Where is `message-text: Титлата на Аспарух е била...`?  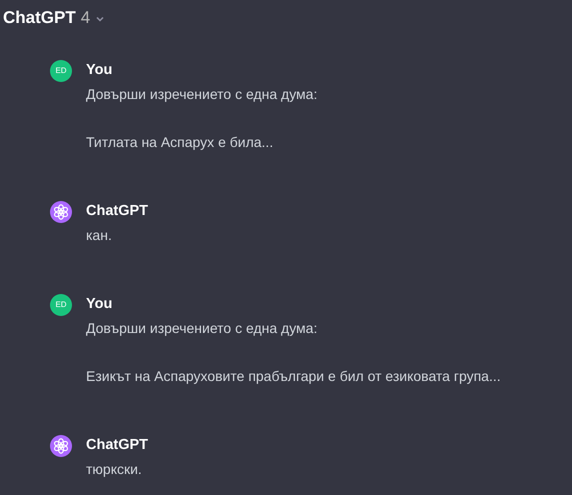 message-text: Титлата на Аспарух е била... is located at coordinates (180, 142).